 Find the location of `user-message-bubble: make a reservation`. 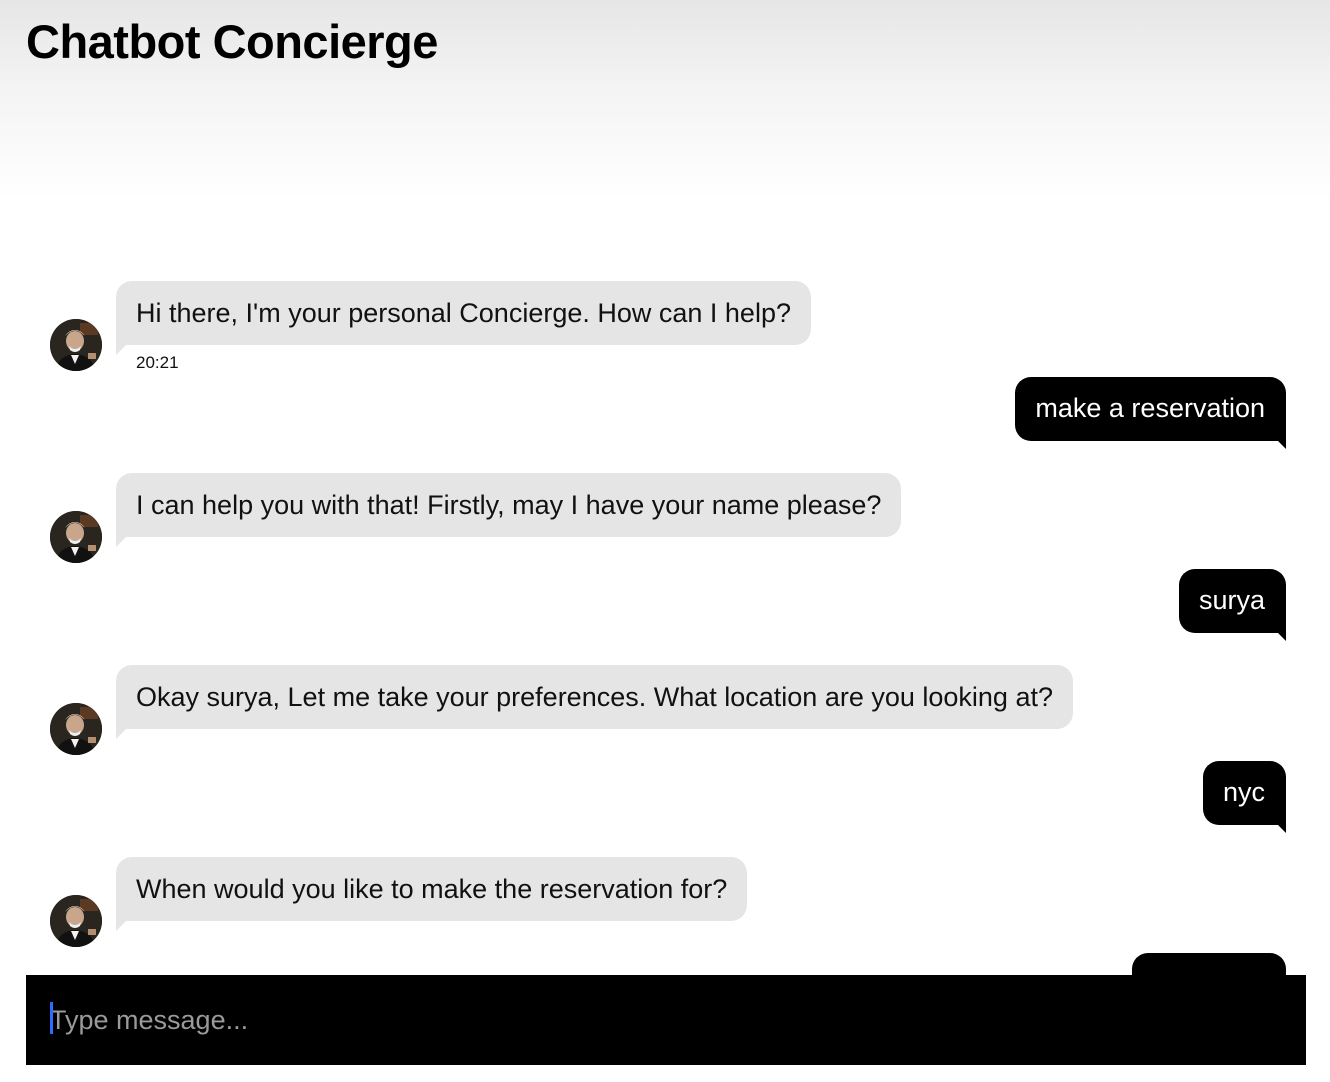

user-message-bubble: make a reservation is located at coordinates (1150, 413).